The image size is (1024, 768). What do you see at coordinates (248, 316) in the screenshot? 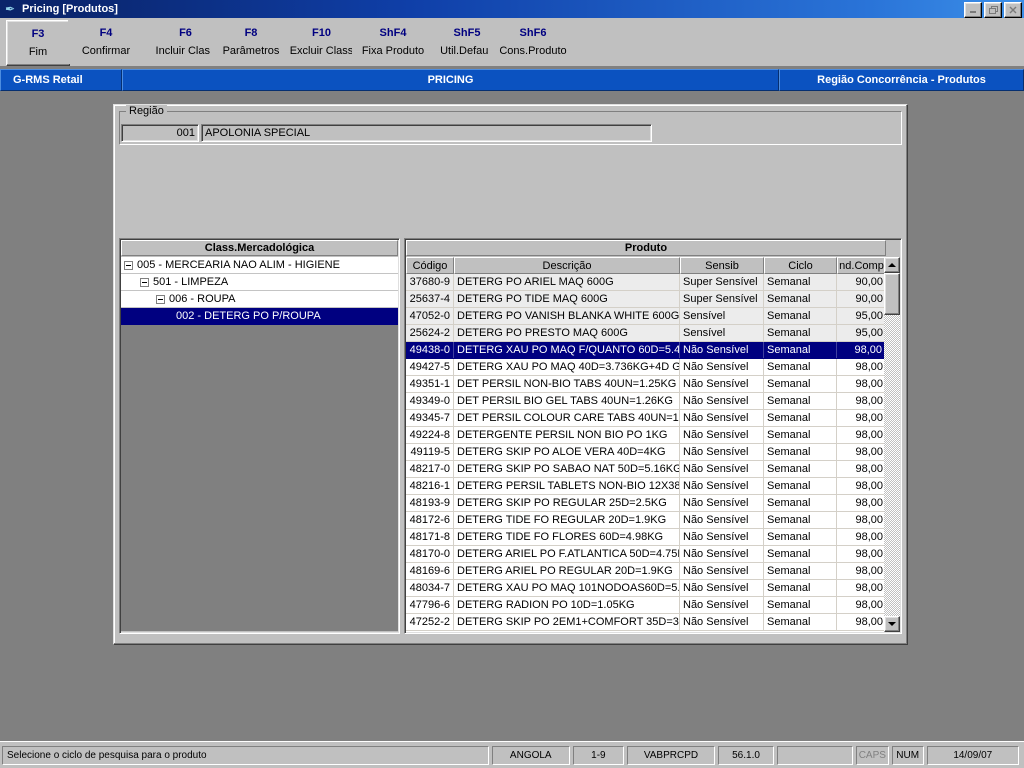
I see `tree-node-label: 002 - DETERG PO P/ROUPA` at bounding box center [248, 316].